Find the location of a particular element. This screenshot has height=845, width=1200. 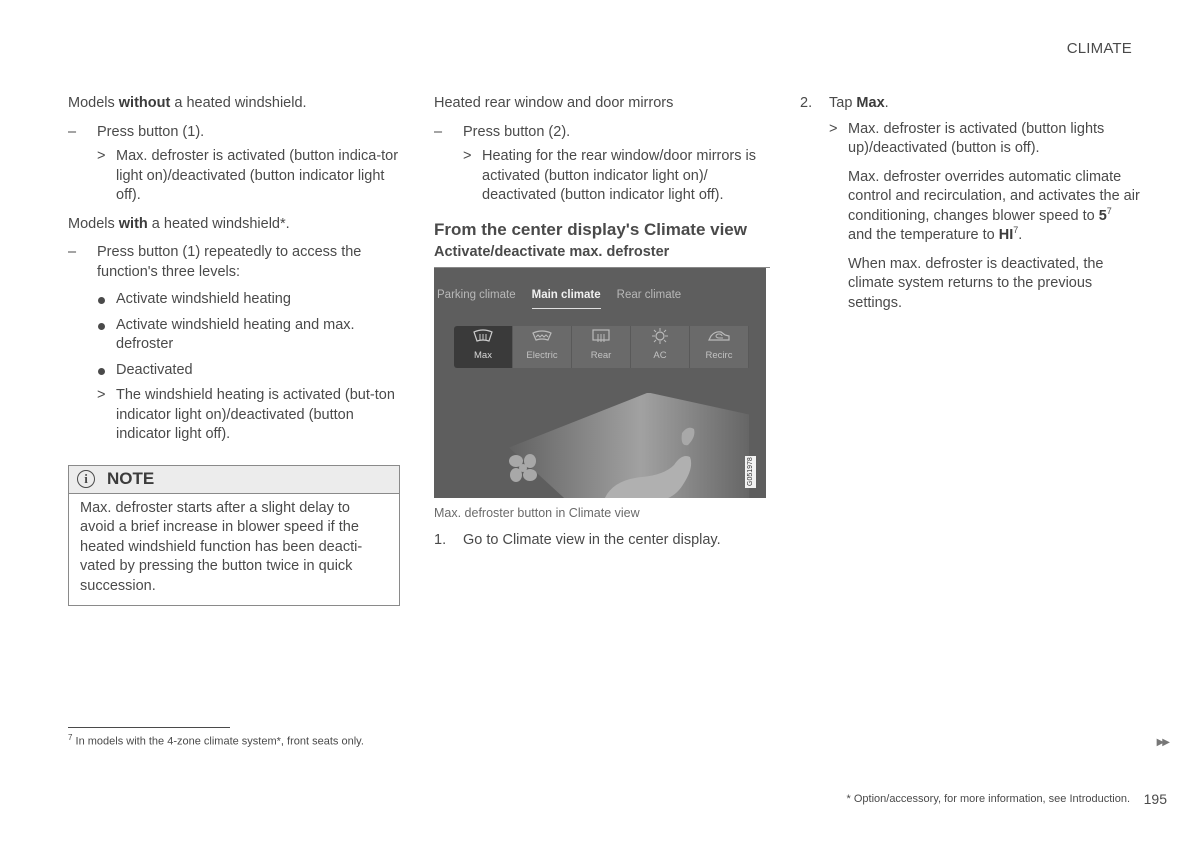

tab-parking-climate: Parking climate is located at coordinates (476, 294).